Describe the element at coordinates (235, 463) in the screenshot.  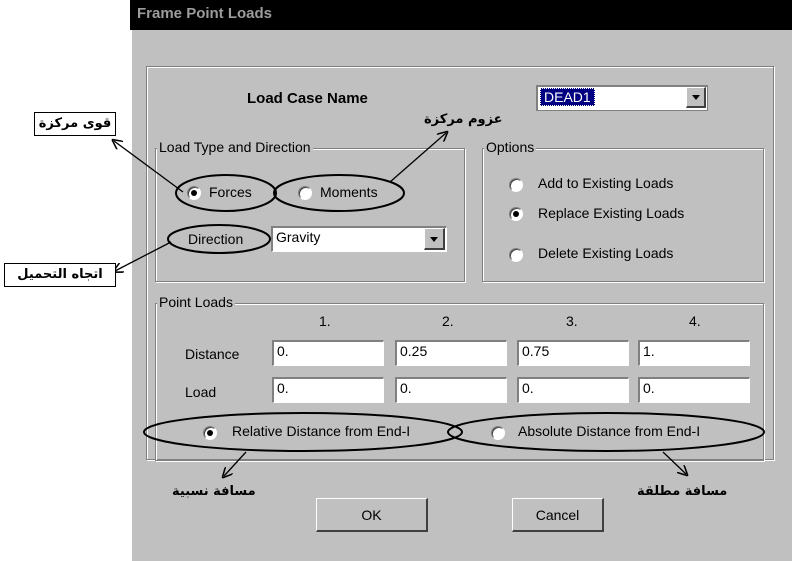
I see `relative-arrow` at that location.